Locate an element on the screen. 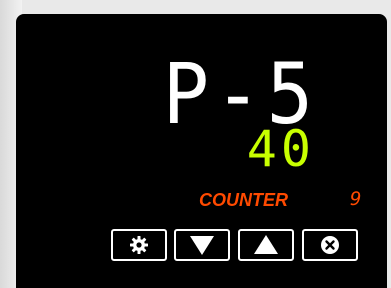  close-circle-icon is located at coordinates (330, 245).